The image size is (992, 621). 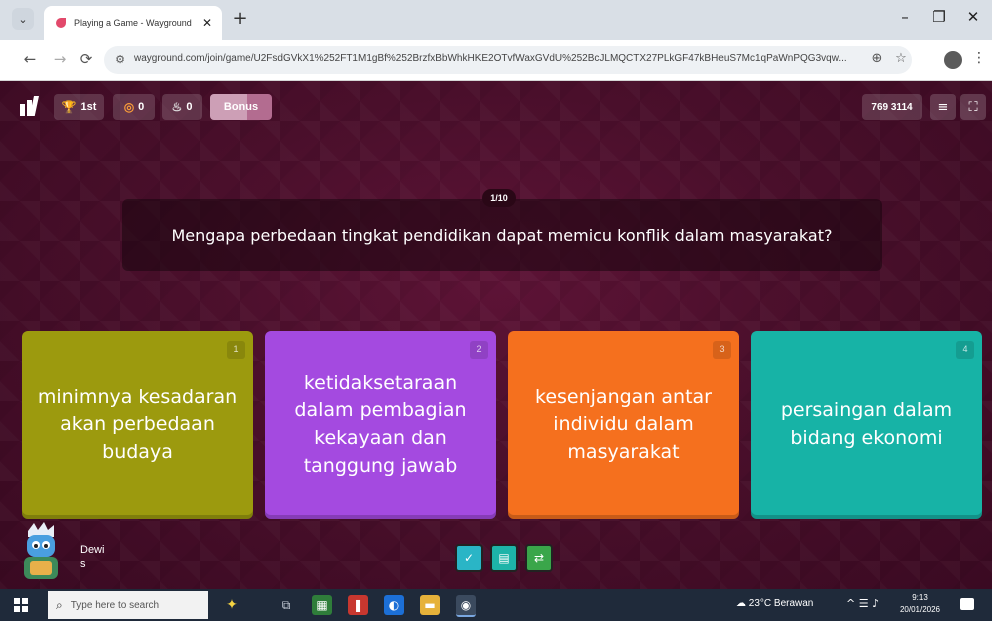 I want to click on windows-start-icon, so click(x=21, y=605).